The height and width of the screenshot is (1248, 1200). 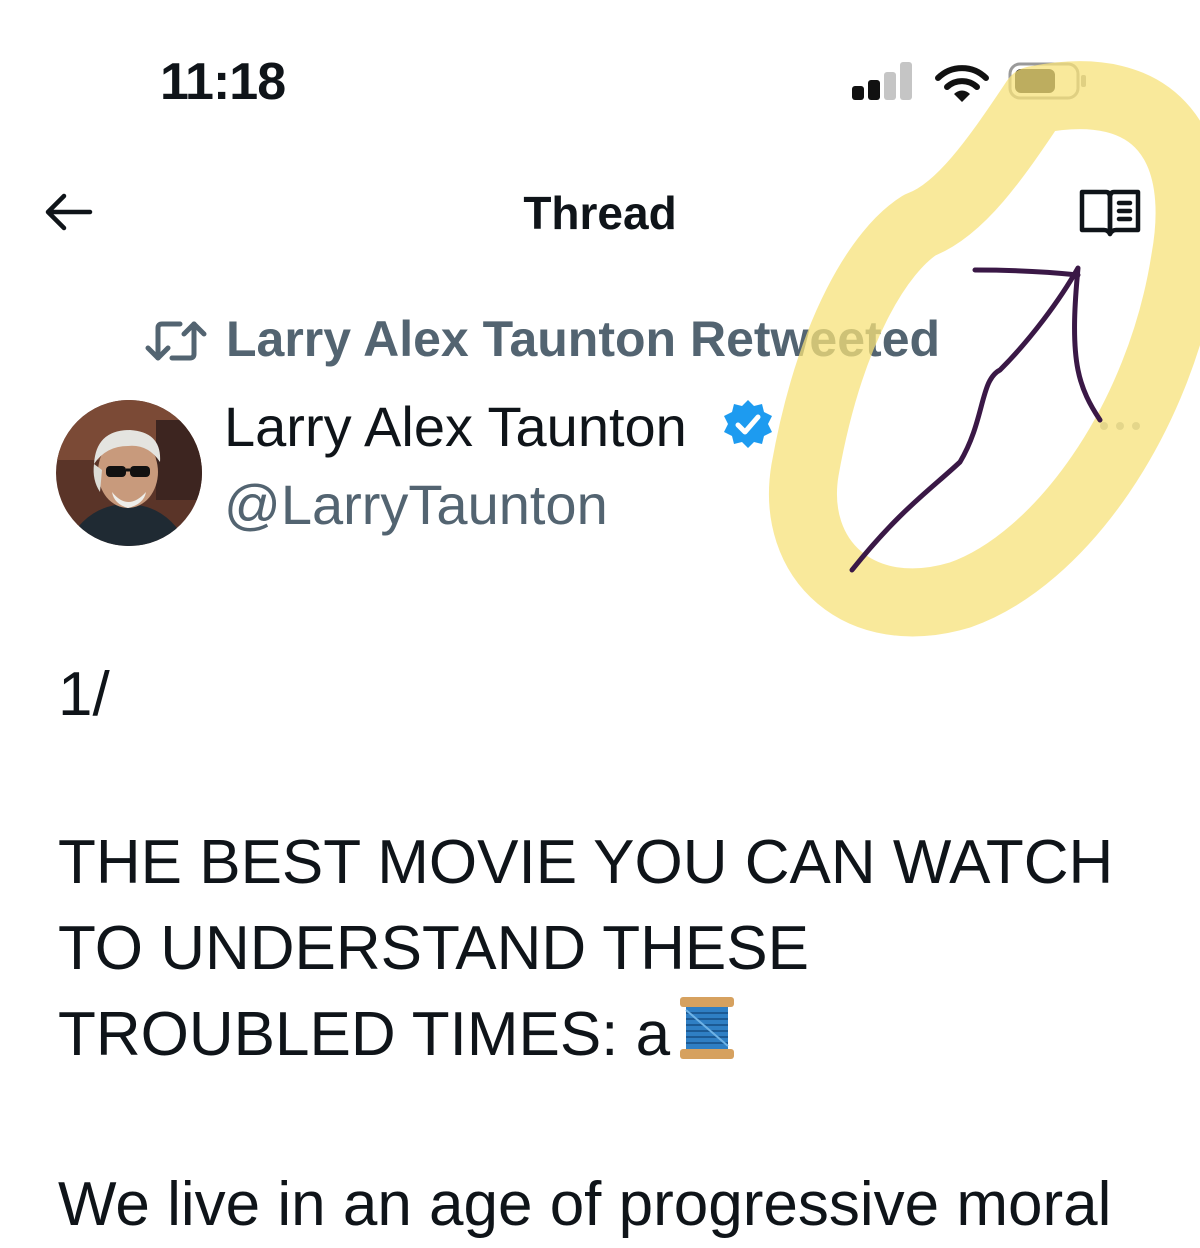 I want to click on cellular-signal-icon, so click(x=883, y=81).